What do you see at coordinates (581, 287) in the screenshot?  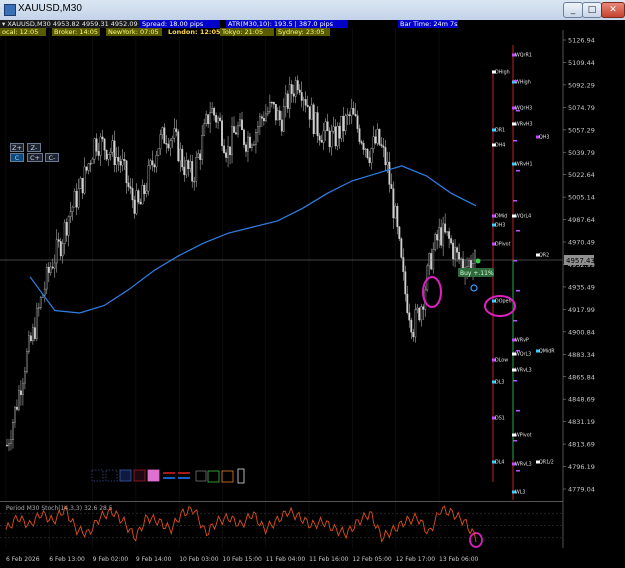 I see `price-tick-label: 4935.49` at bounding box center [581, 287].